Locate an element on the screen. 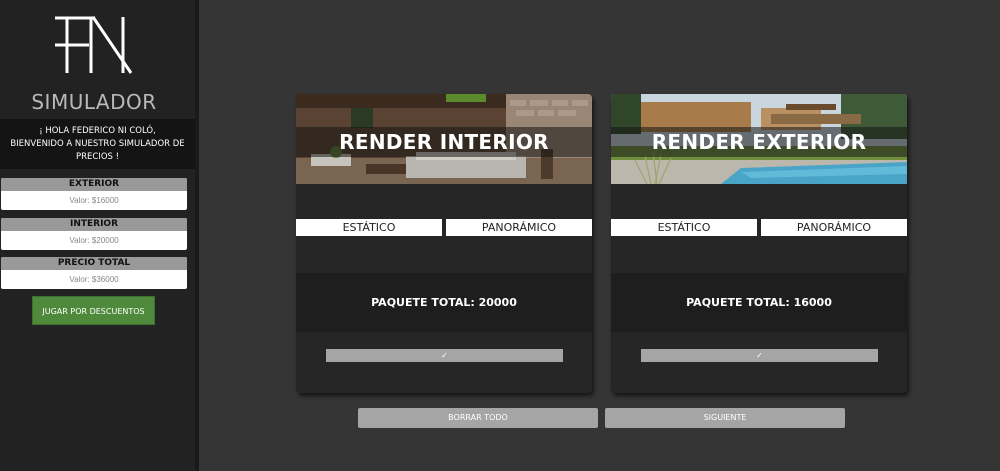 This screenshot has width=1000, height=471. greeting-line: ¡ HOLA FEDERICO NI COLÓ, is located at coordinates (97, 131).